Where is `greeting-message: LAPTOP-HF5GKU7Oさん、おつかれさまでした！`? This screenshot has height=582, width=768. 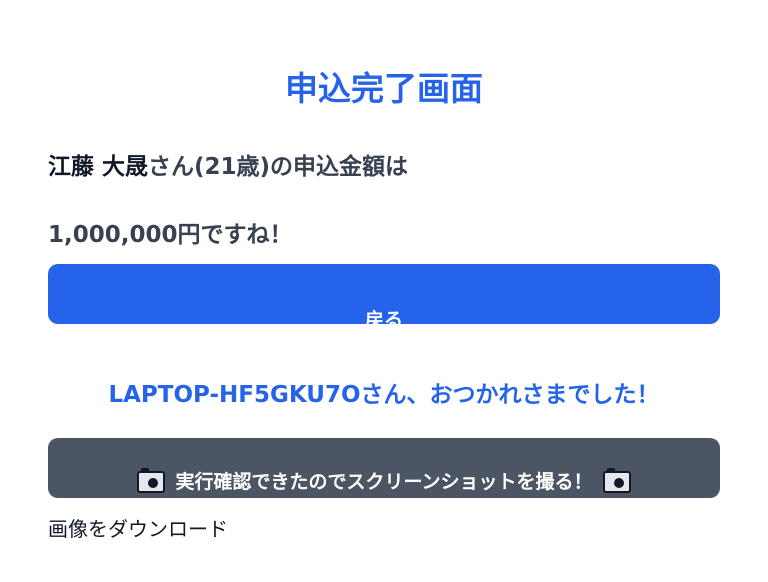 greeting-message: LAPTOP-HF5GKU7Oさん、おつかれさまでした！ is located at coordinates (384, 395).